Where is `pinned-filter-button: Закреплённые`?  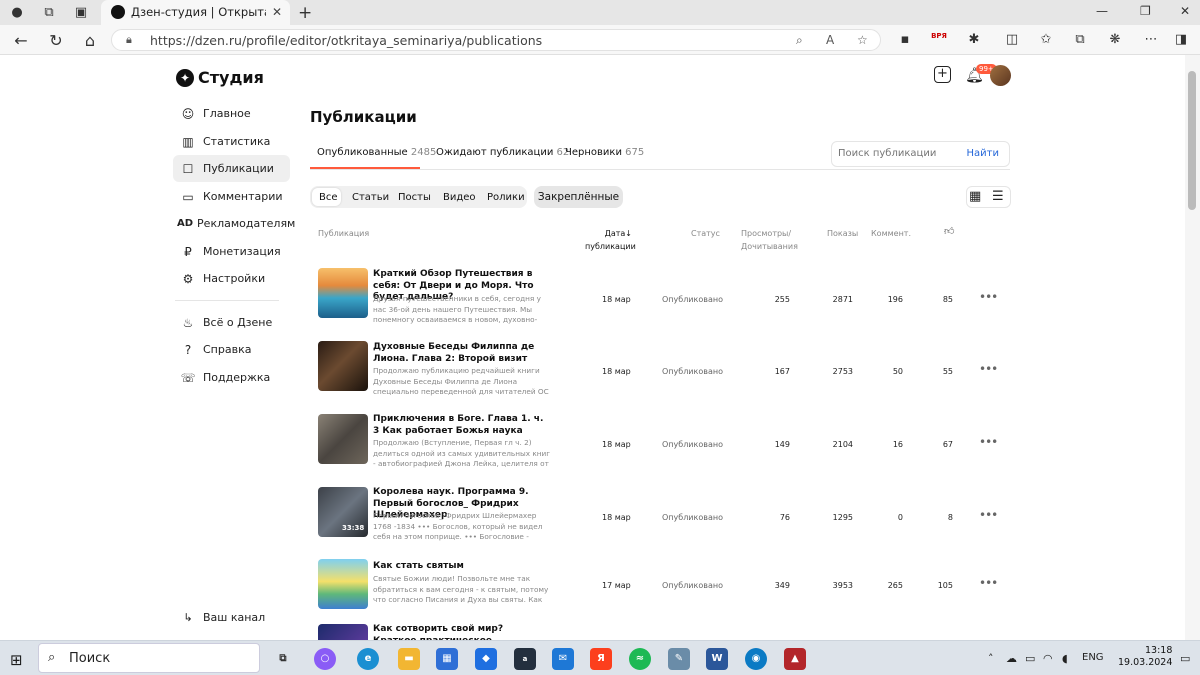 pinned-filter-button: Закреплённые is located at coordinates (578, 197).